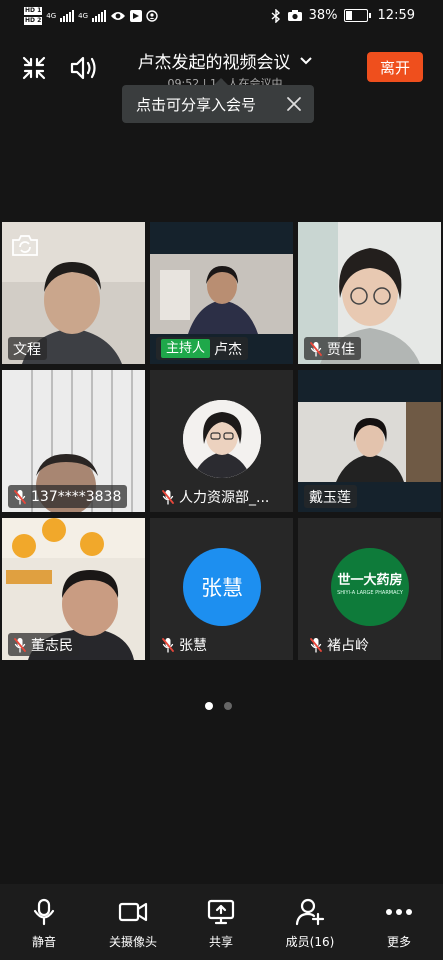  I want to click on participant-name: 褚占岭, so click(348, 645).